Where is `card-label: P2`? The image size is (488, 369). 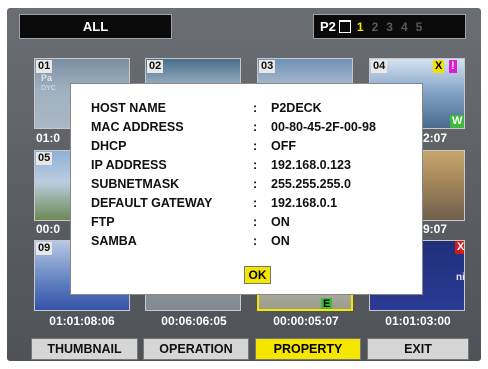
card-label: P2 is located at coordinates (328, 26).